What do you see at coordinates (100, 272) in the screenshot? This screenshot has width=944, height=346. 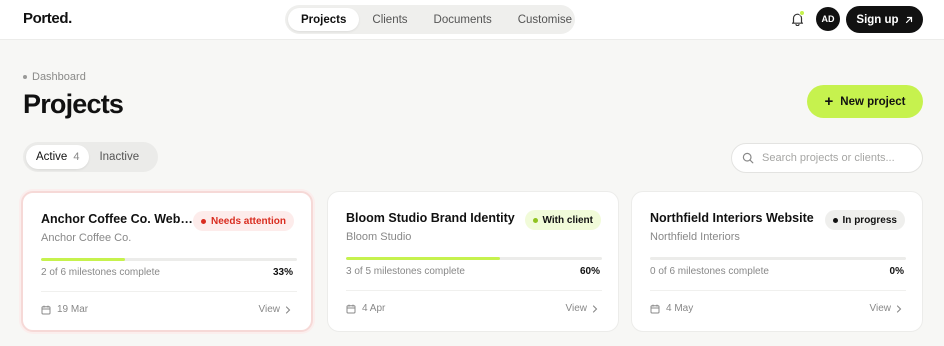 I see `milestones-text: 2 of 6 milestones complete` at bounding box center [100, 272].